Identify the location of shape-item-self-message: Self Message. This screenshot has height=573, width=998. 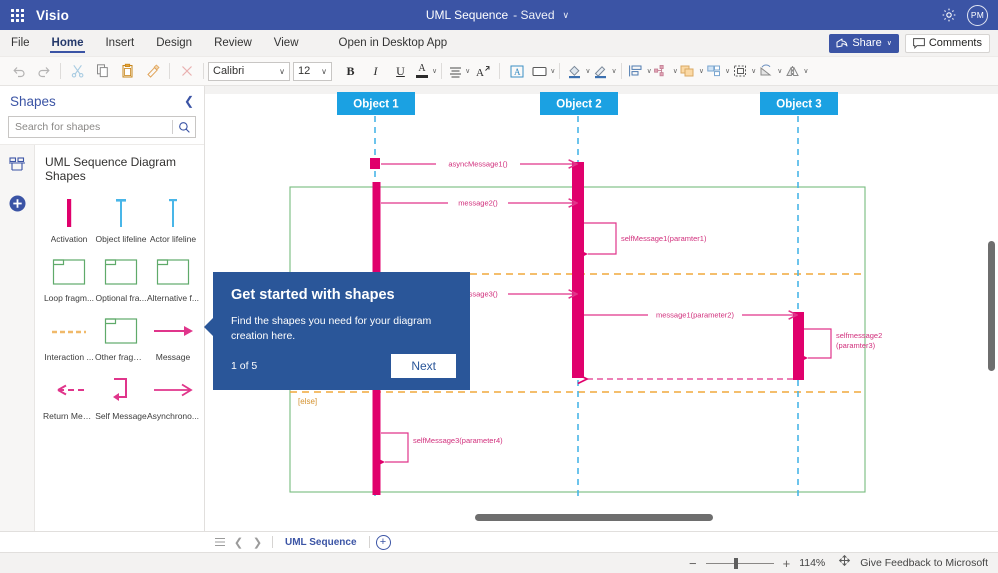
(121, 396).